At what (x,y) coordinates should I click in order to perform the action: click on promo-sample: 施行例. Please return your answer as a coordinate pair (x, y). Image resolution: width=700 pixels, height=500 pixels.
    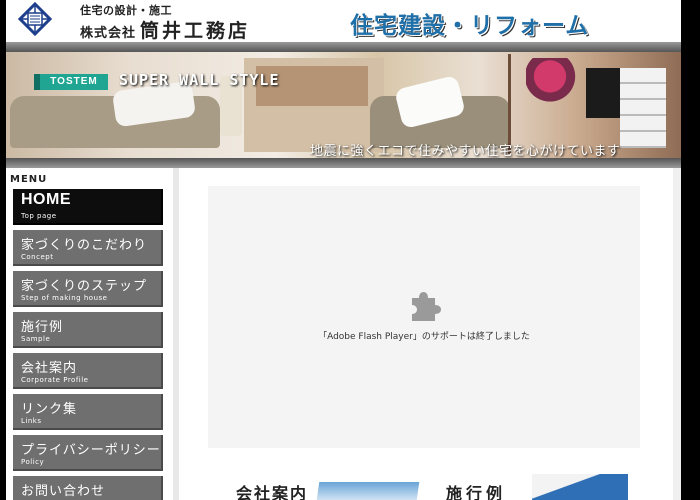
    Looking at the image, I should click on (542, 485).